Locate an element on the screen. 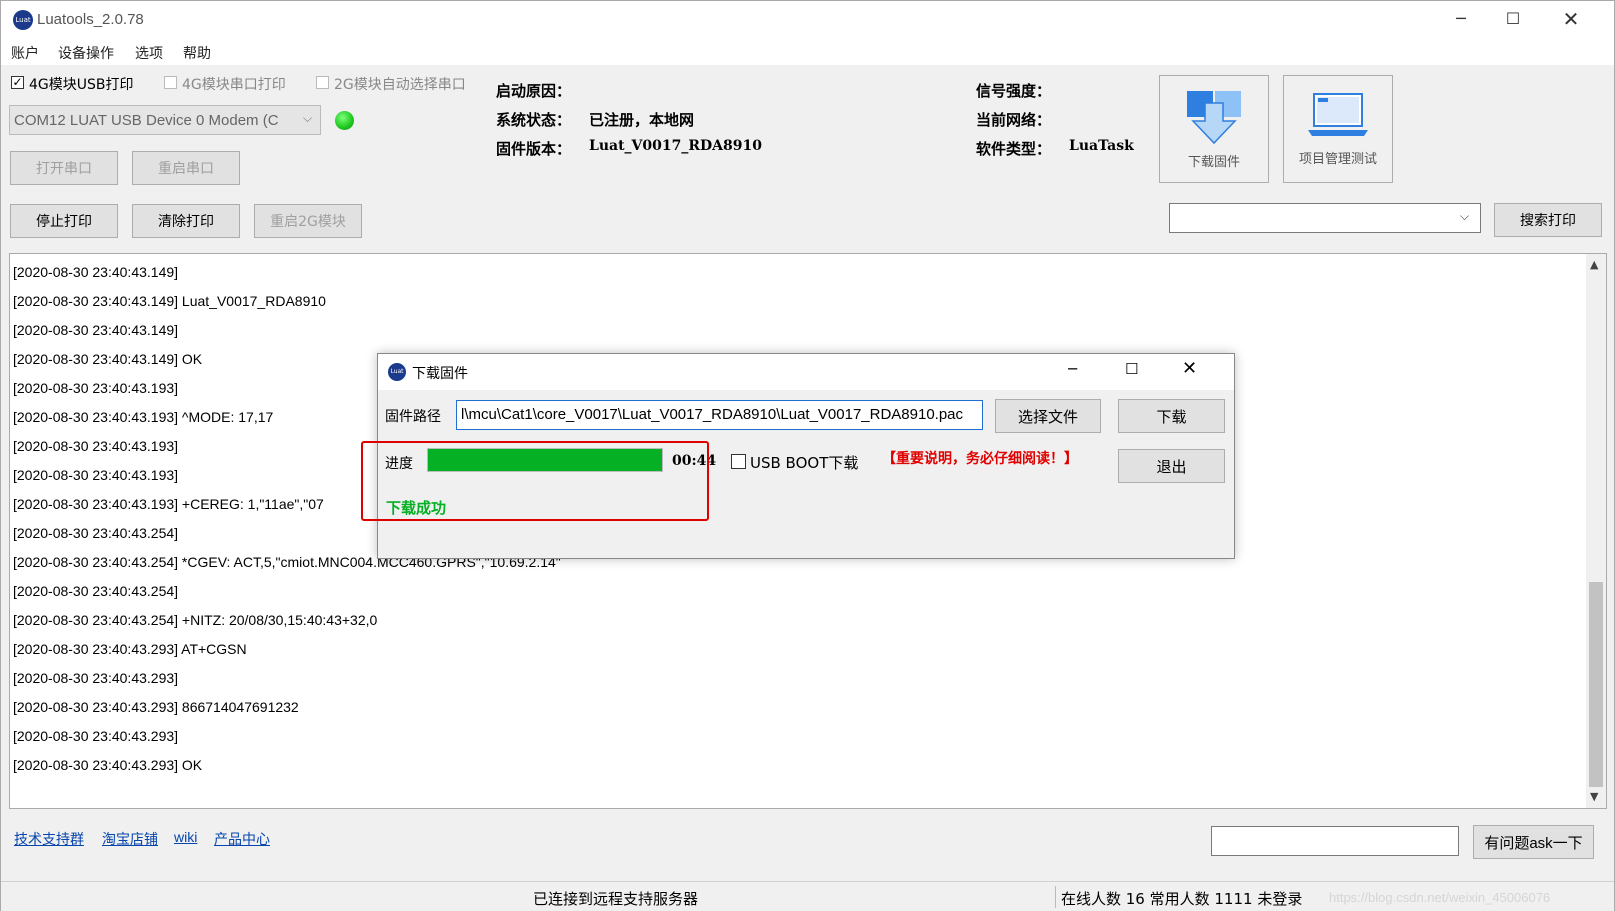 The height and width of the screenshot is (911, 1615). download-arrow-icon is located at coordinates (1214, 117).